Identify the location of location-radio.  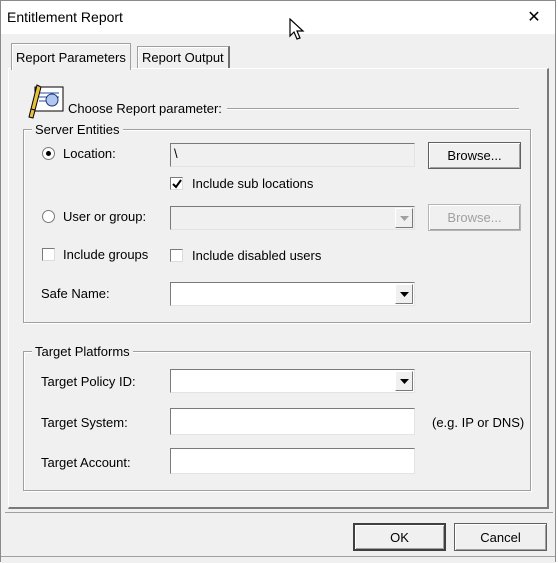
(48, 153).